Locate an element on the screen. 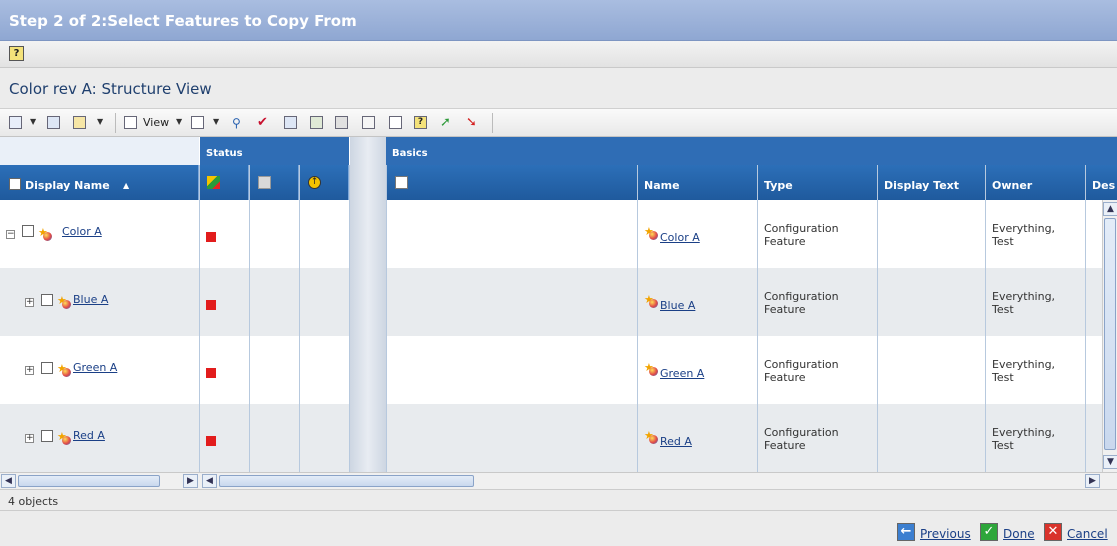 The image size is (1117, 546). check-icon: ✓ is located at coordinates (989, 532).